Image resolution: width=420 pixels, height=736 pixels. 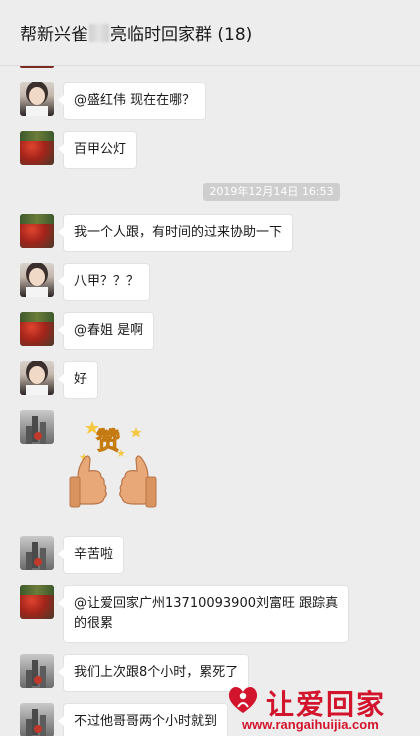 I want to click on message-bubble: @盛红伟 现在在哪？, so click(x=132, y=101).